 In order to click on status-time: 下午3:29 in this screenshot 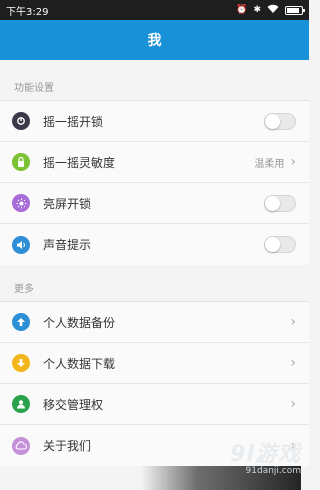, I will do `click(27, 12)`.